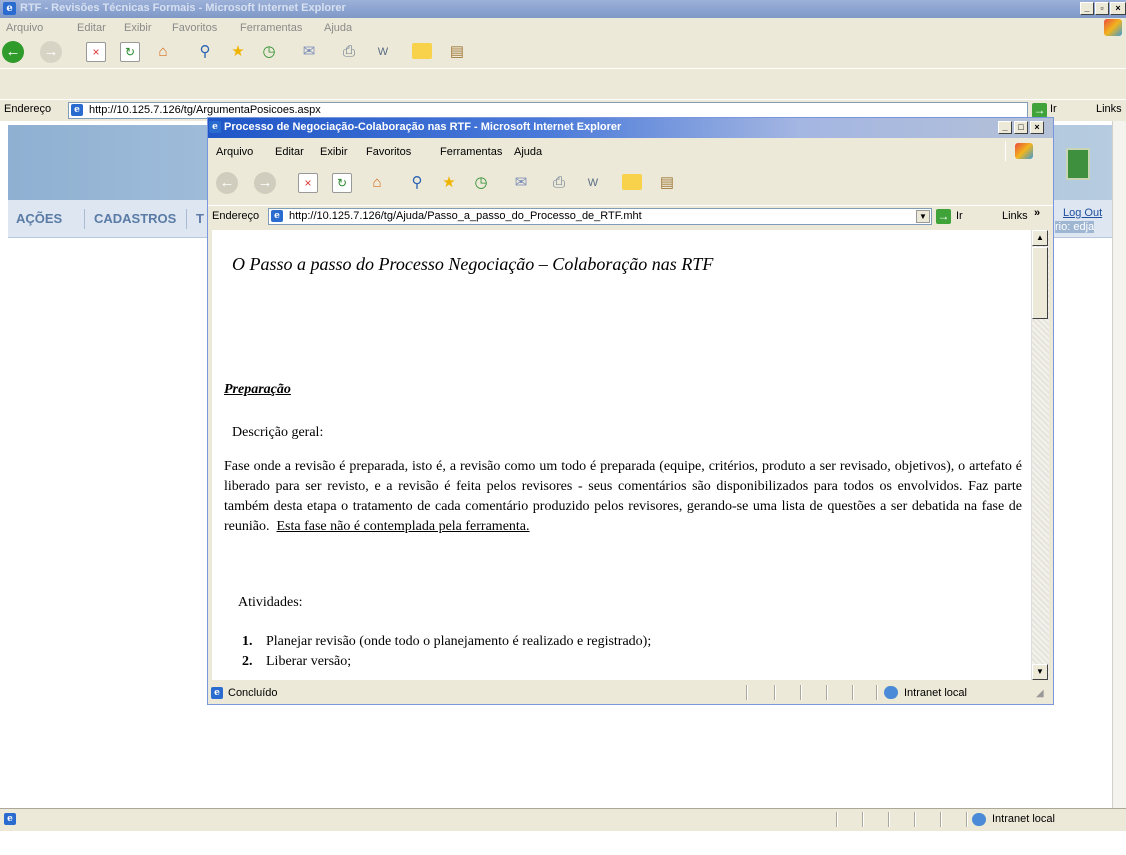  I want to click on background-toolbar: ← → × ↻ ⌂ ⚲ ★ ◷ ✉ ⎙ W ▤, so click(563, 53).